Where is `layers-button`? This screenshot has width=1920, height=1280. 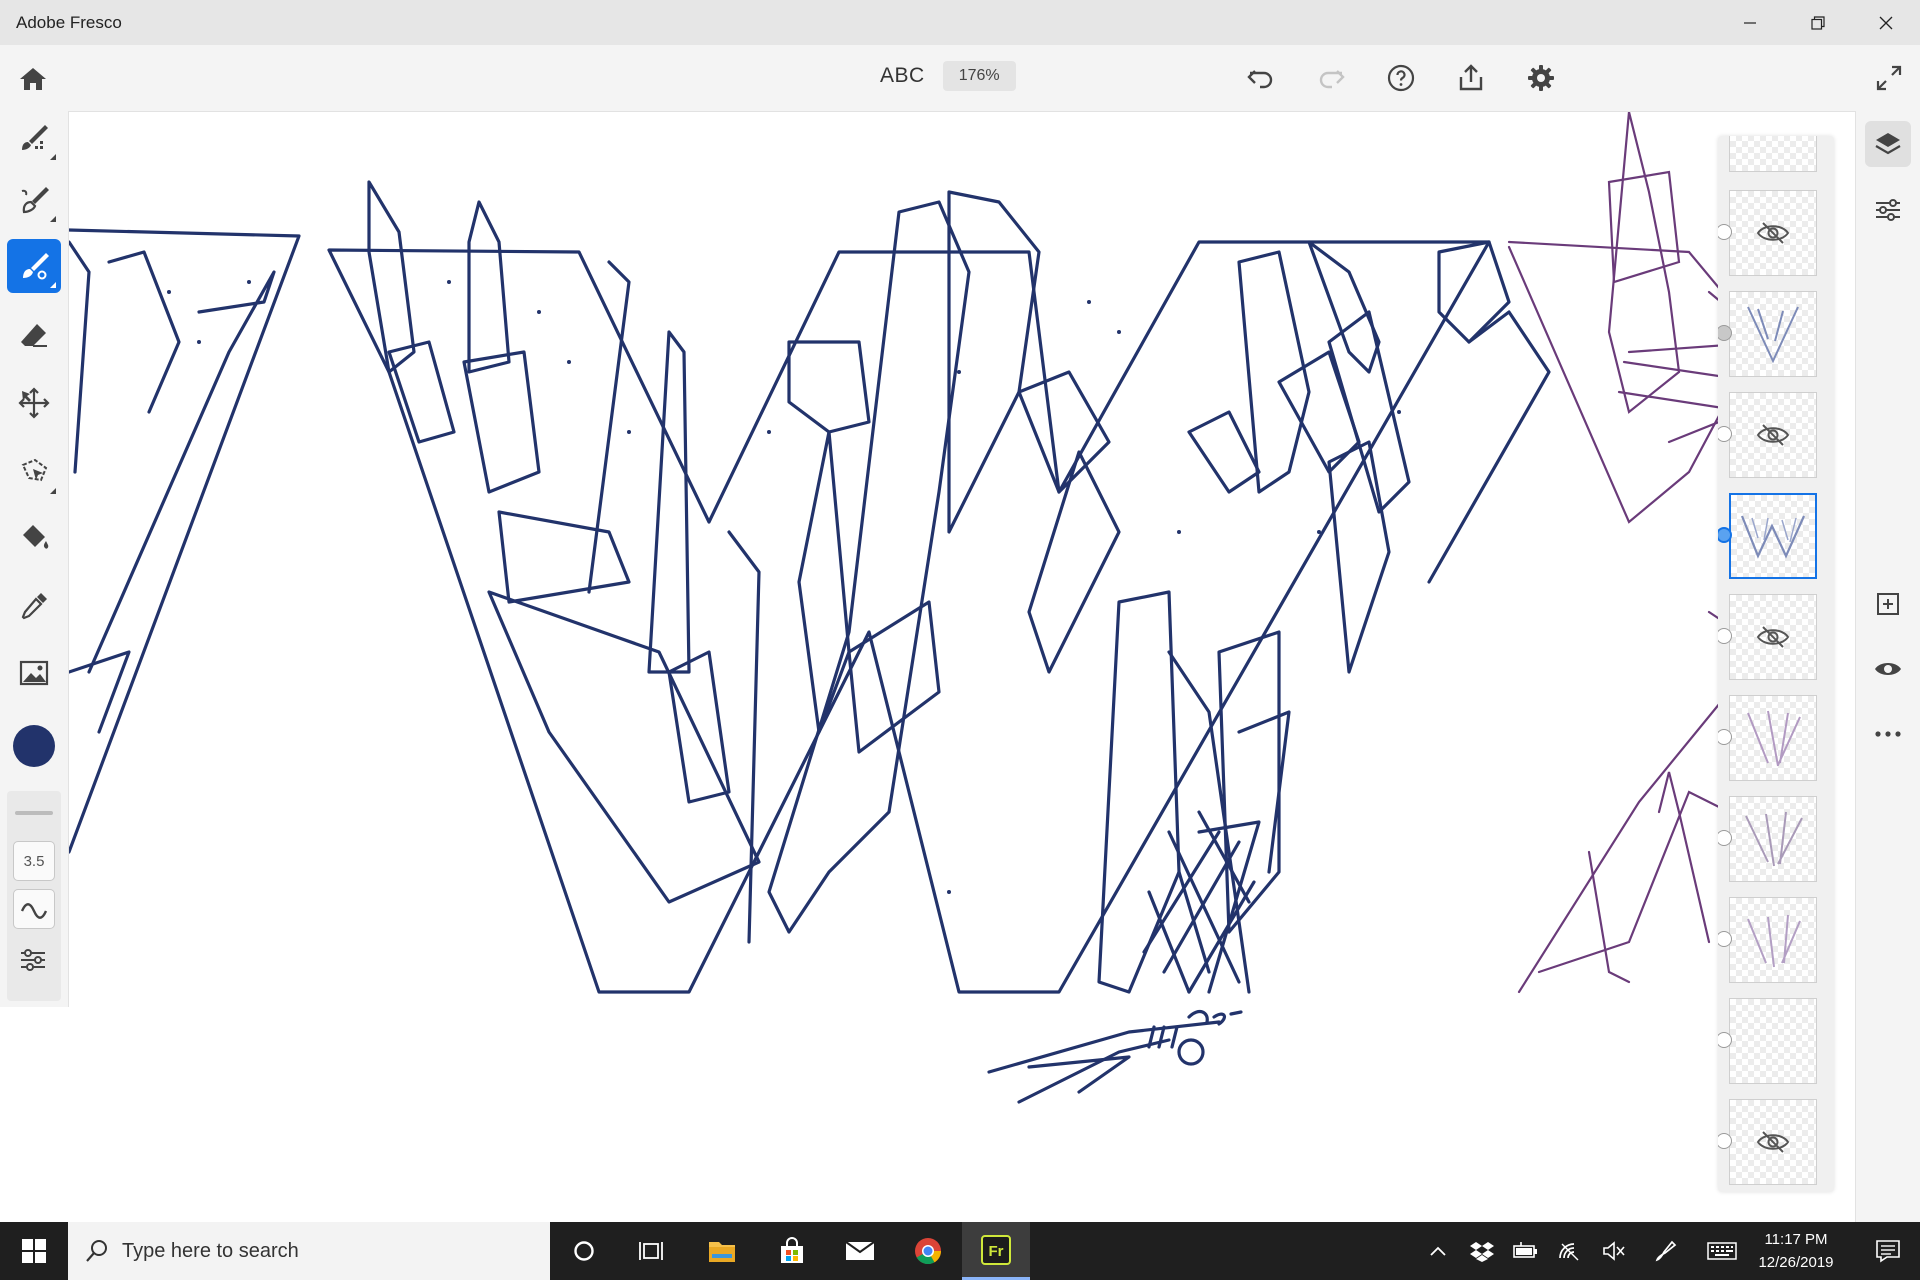 layers-button is located at coordinates (1888, 144).